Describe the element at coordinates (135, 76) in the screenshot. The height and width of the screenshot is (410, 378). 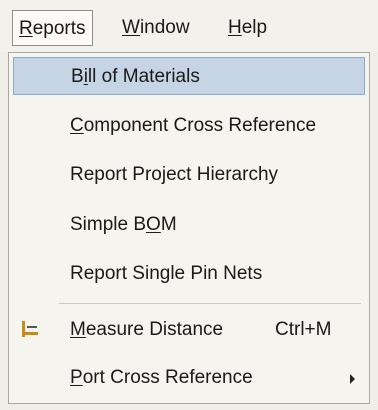
I see `menu-item-label: Bill of Materials` at that location.